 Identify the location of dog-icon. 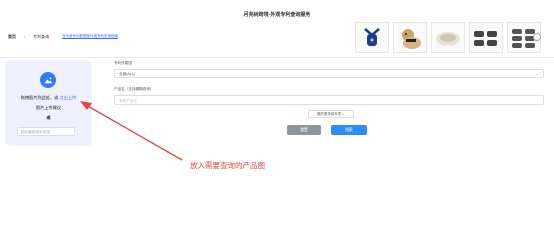
(411, 38).